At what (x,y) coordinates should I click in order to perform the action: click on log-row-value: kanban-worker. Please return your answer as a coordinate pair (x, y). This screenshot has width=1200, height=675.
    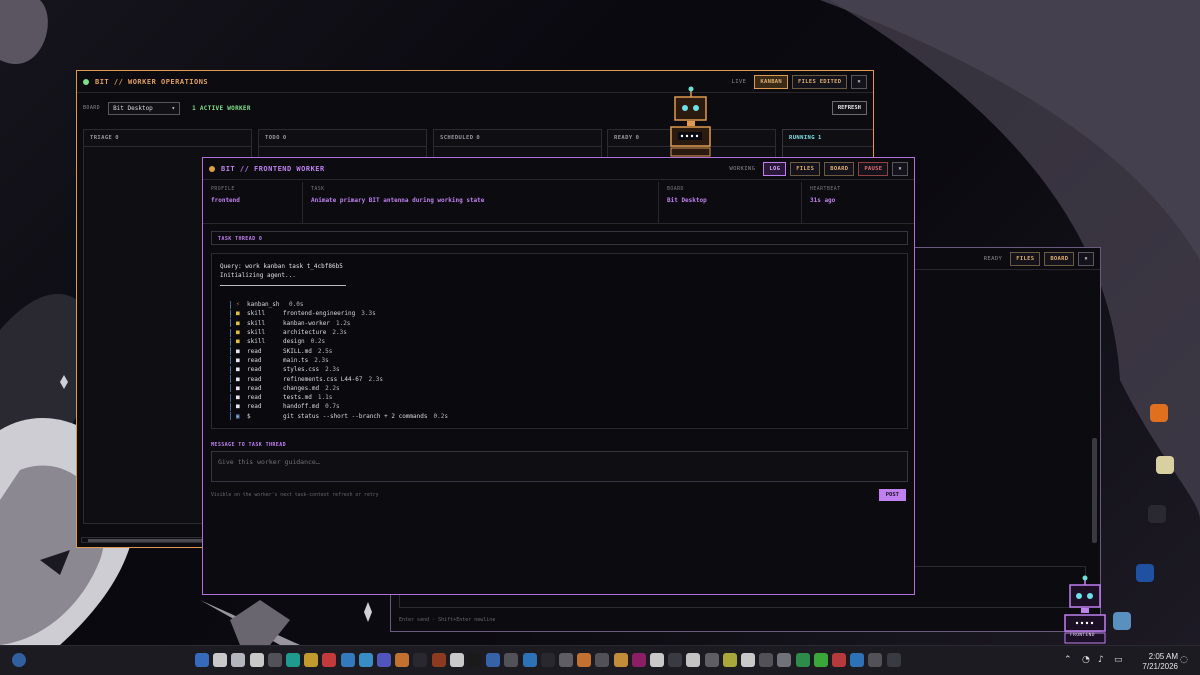
    Looking at the image, I should click on (306, 323).